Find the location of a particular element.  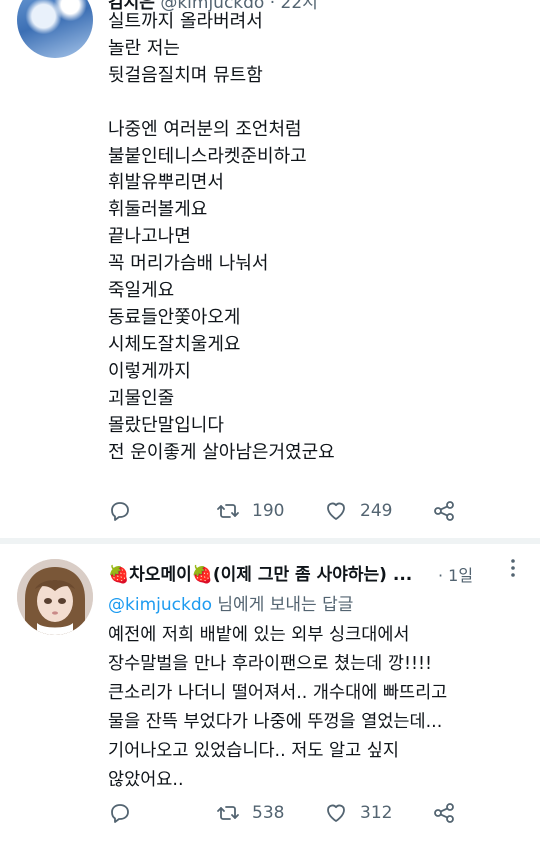

retweet-button: 538 is located at coordinates (250, 813).